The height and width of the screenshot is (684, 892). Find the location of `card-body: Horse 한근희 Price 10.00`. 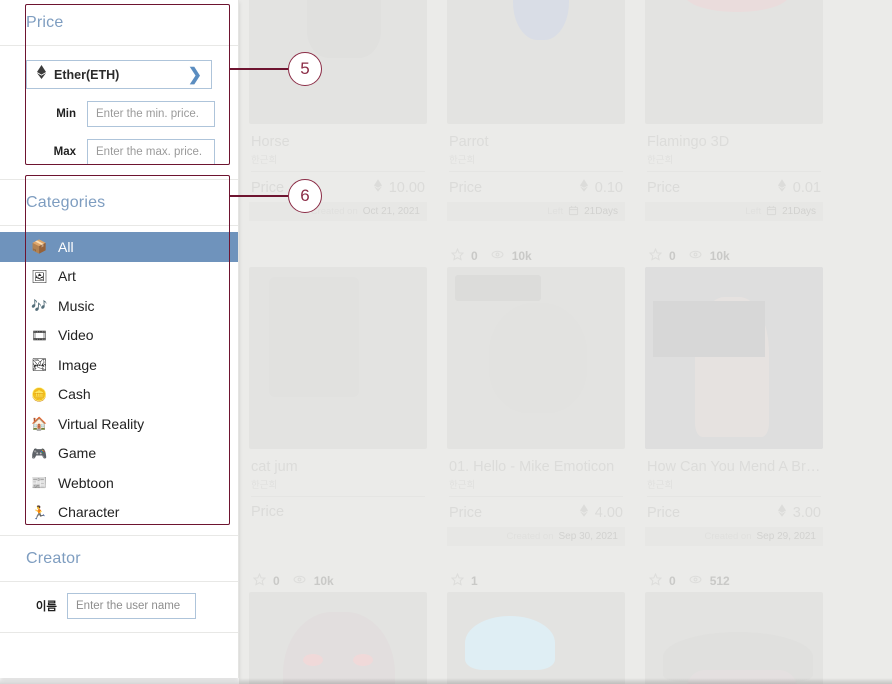

card-body: Horse 한근희 Price 10.00 is located at coordinates (338, 163).